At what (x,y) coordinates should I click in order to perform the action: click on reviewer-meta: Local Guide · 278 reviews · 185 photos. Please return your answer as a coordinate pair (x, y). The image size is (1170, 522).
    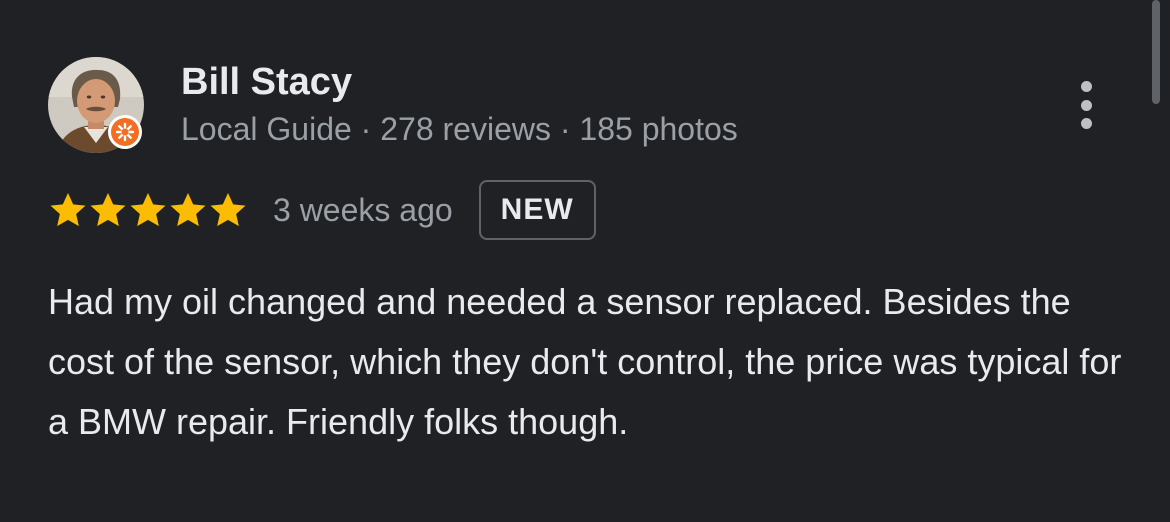
    Looking at the image, I should click on (459, 129).